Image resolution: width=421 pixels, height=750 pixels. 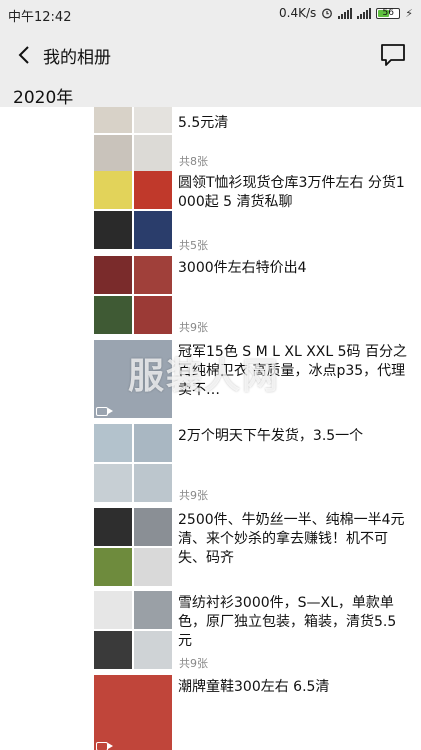 I want to click on status-bar: 中午12:42 0.4K/s 56 ⚡, so click(x=210, y=15).